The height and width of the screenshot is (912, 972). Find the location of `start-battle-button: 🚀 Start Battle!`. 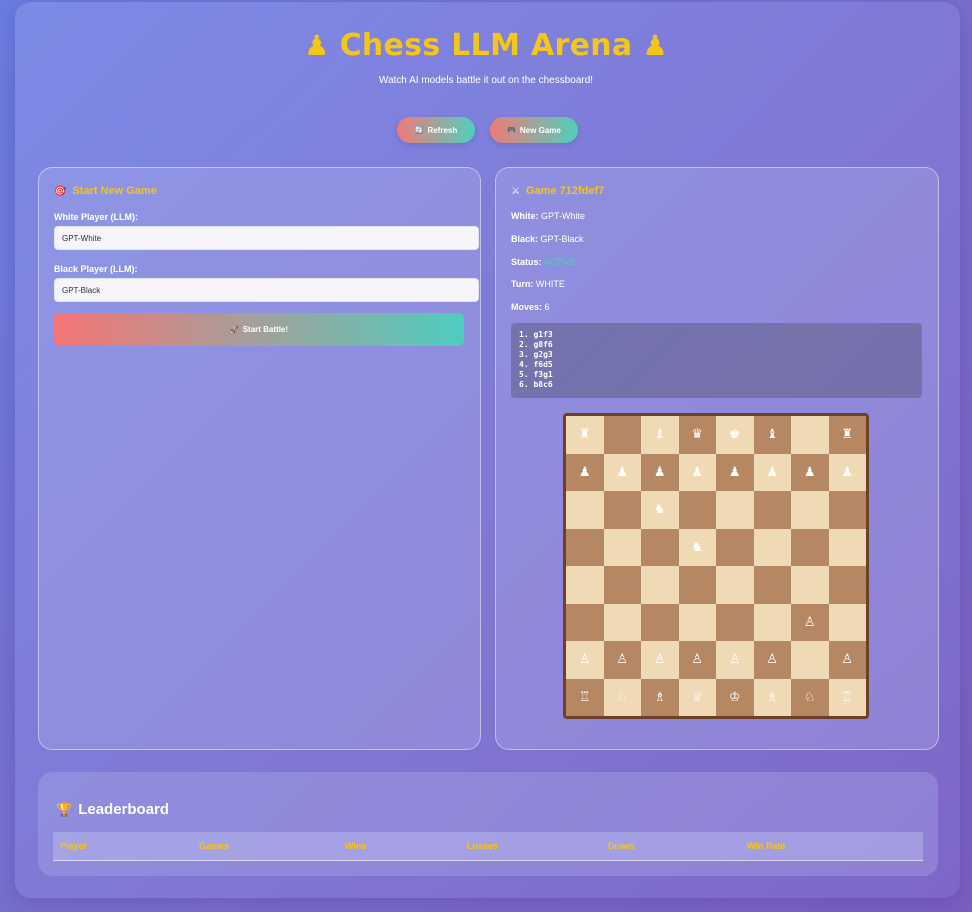

start-battle-button: 🚀 Start Battle! is located at coordinates (259, 329).